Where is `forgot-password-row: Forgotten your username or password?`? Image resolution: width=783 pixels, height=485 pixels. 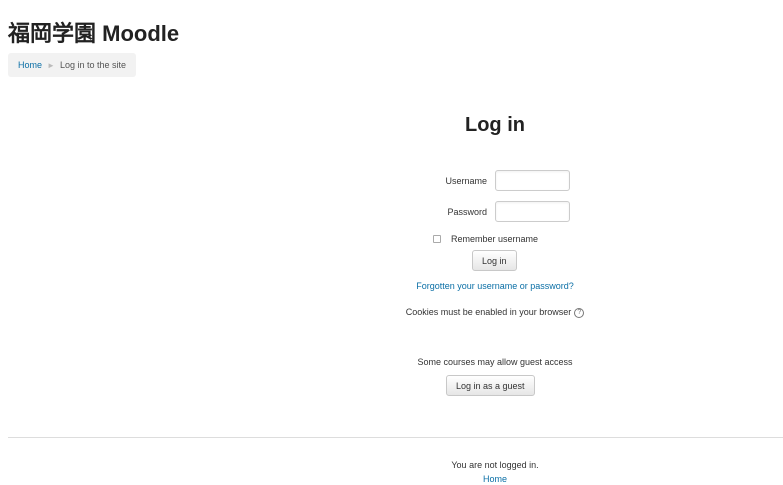
forgot-password-row: Forgotten your username or password? is located at coordinates (391, 286).